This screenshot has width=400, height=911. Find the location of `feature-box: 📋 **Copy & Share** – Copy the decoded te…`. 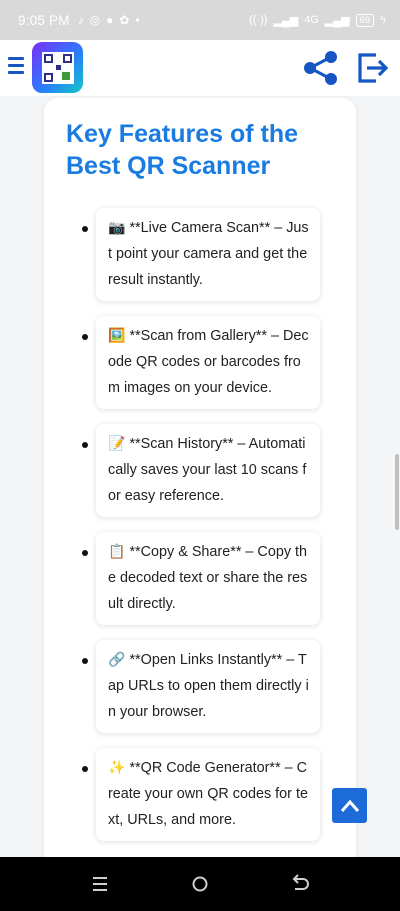

feature-box: 📋 **Copy & Share** – Copy the decoded te… is located at coordinates (208, 578).